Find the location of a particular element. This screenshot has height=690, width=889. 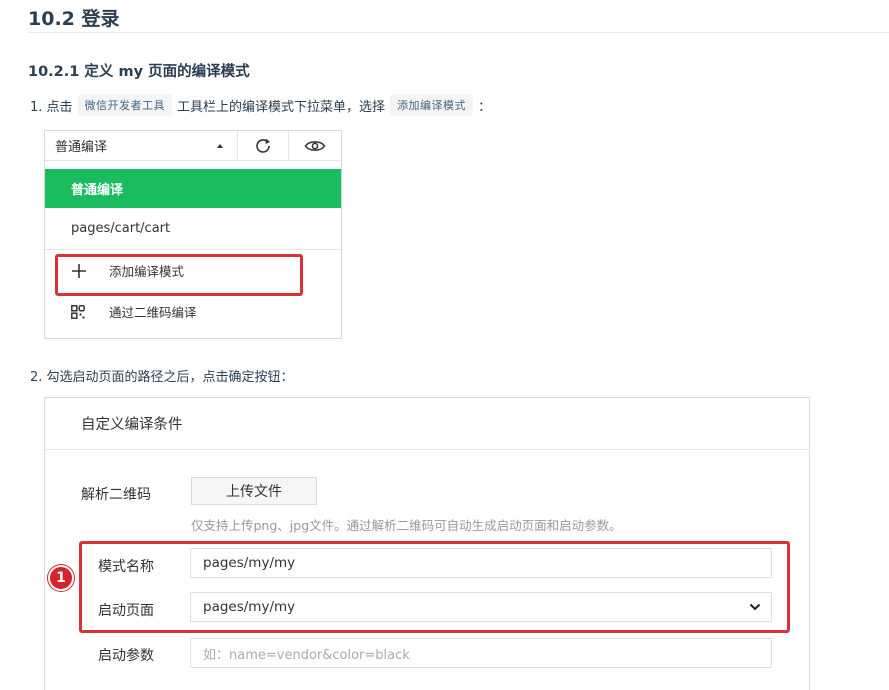

menu-item-label: 普通编译 is located at coordinates (97, 190).